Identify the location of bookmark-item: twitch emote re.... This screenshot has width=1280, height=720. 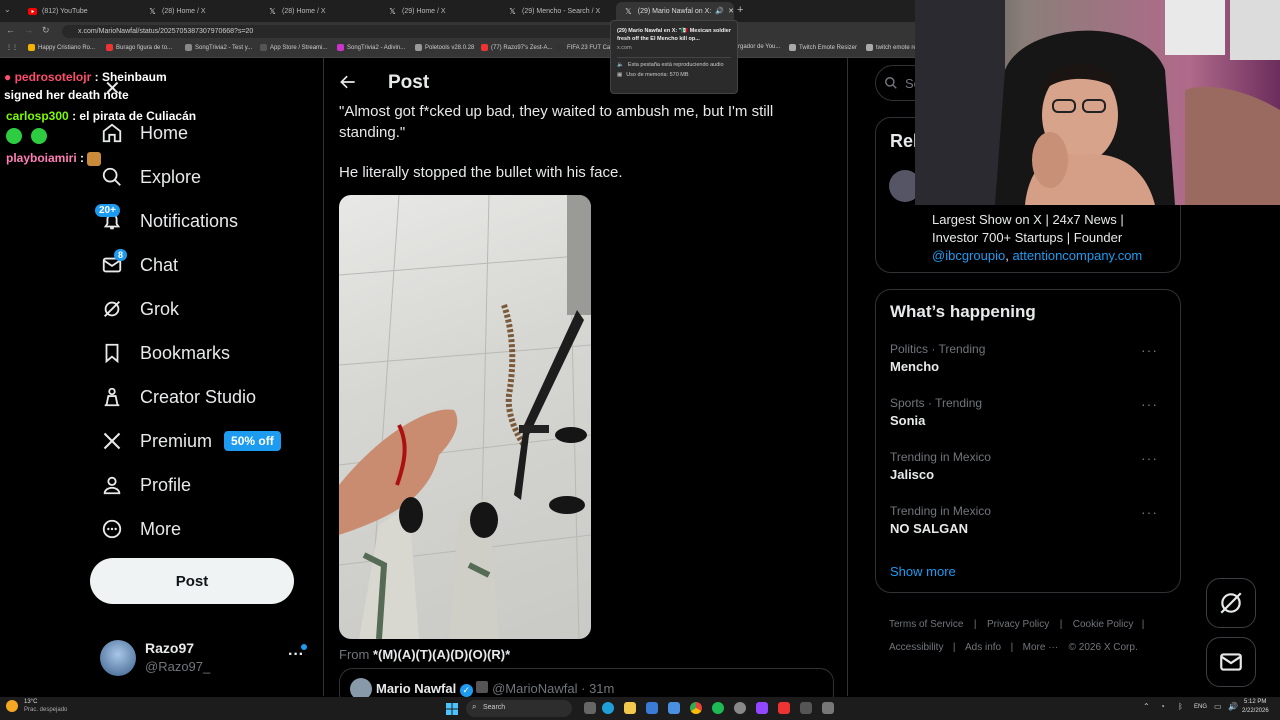
(894, 47).